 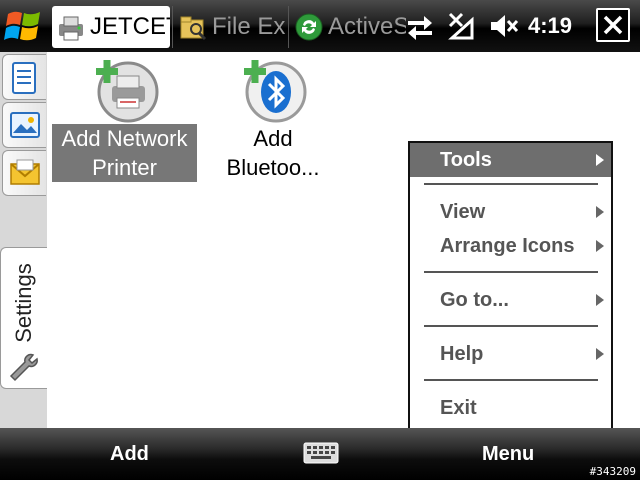 I want to click on tab-messaging, so click(x=24, y=173).